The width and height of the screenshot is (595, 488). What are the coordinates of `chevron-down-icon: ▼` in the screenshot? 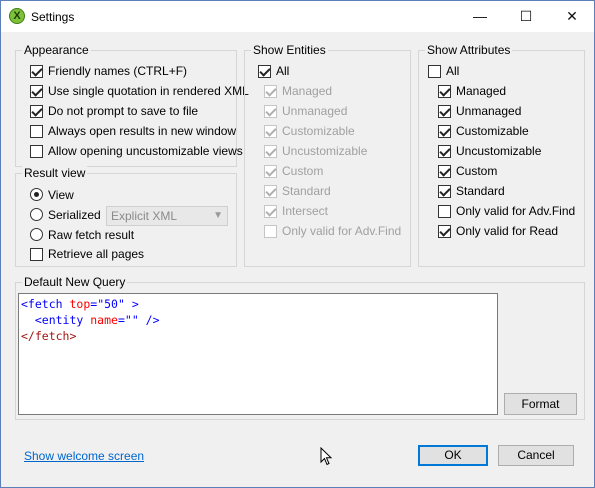 It's located at (218, 215).